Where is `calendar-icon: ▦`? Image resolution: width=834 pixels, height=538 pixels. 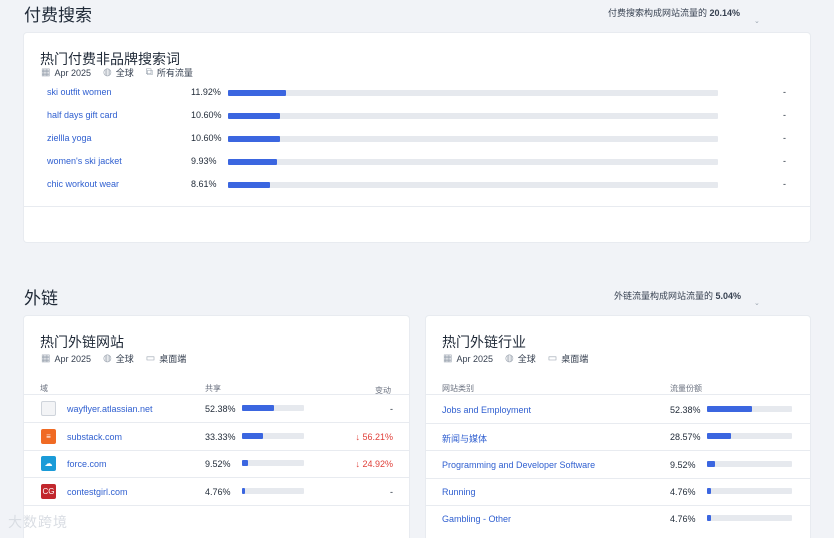
calendar-icon: ▦ is located at coordinates (448, 358).